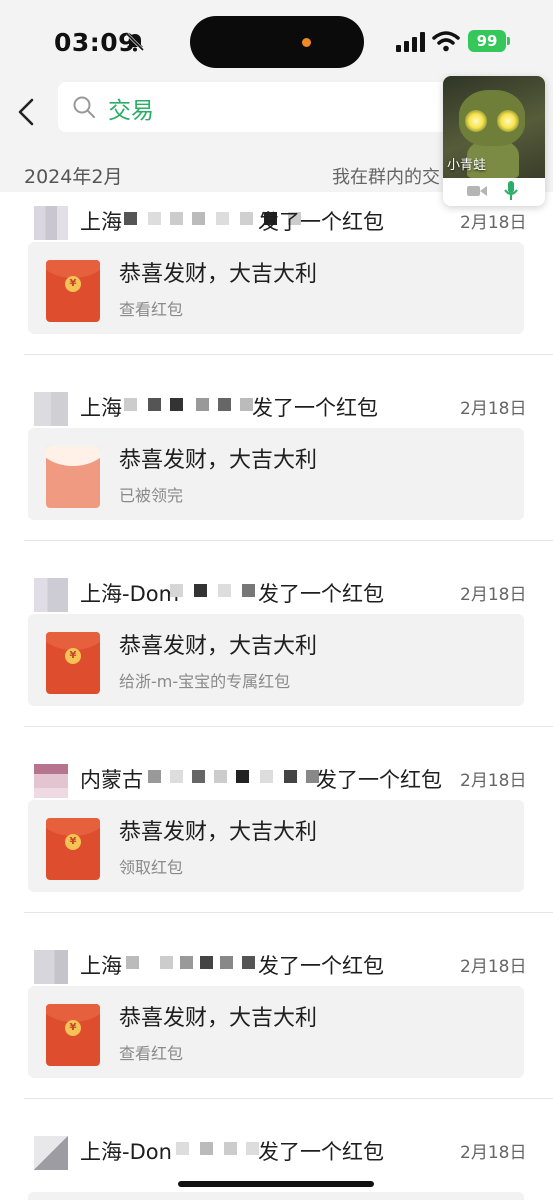 This screenshot has width=553, height=1200. I want to click on search-icon, so click(84, 107).